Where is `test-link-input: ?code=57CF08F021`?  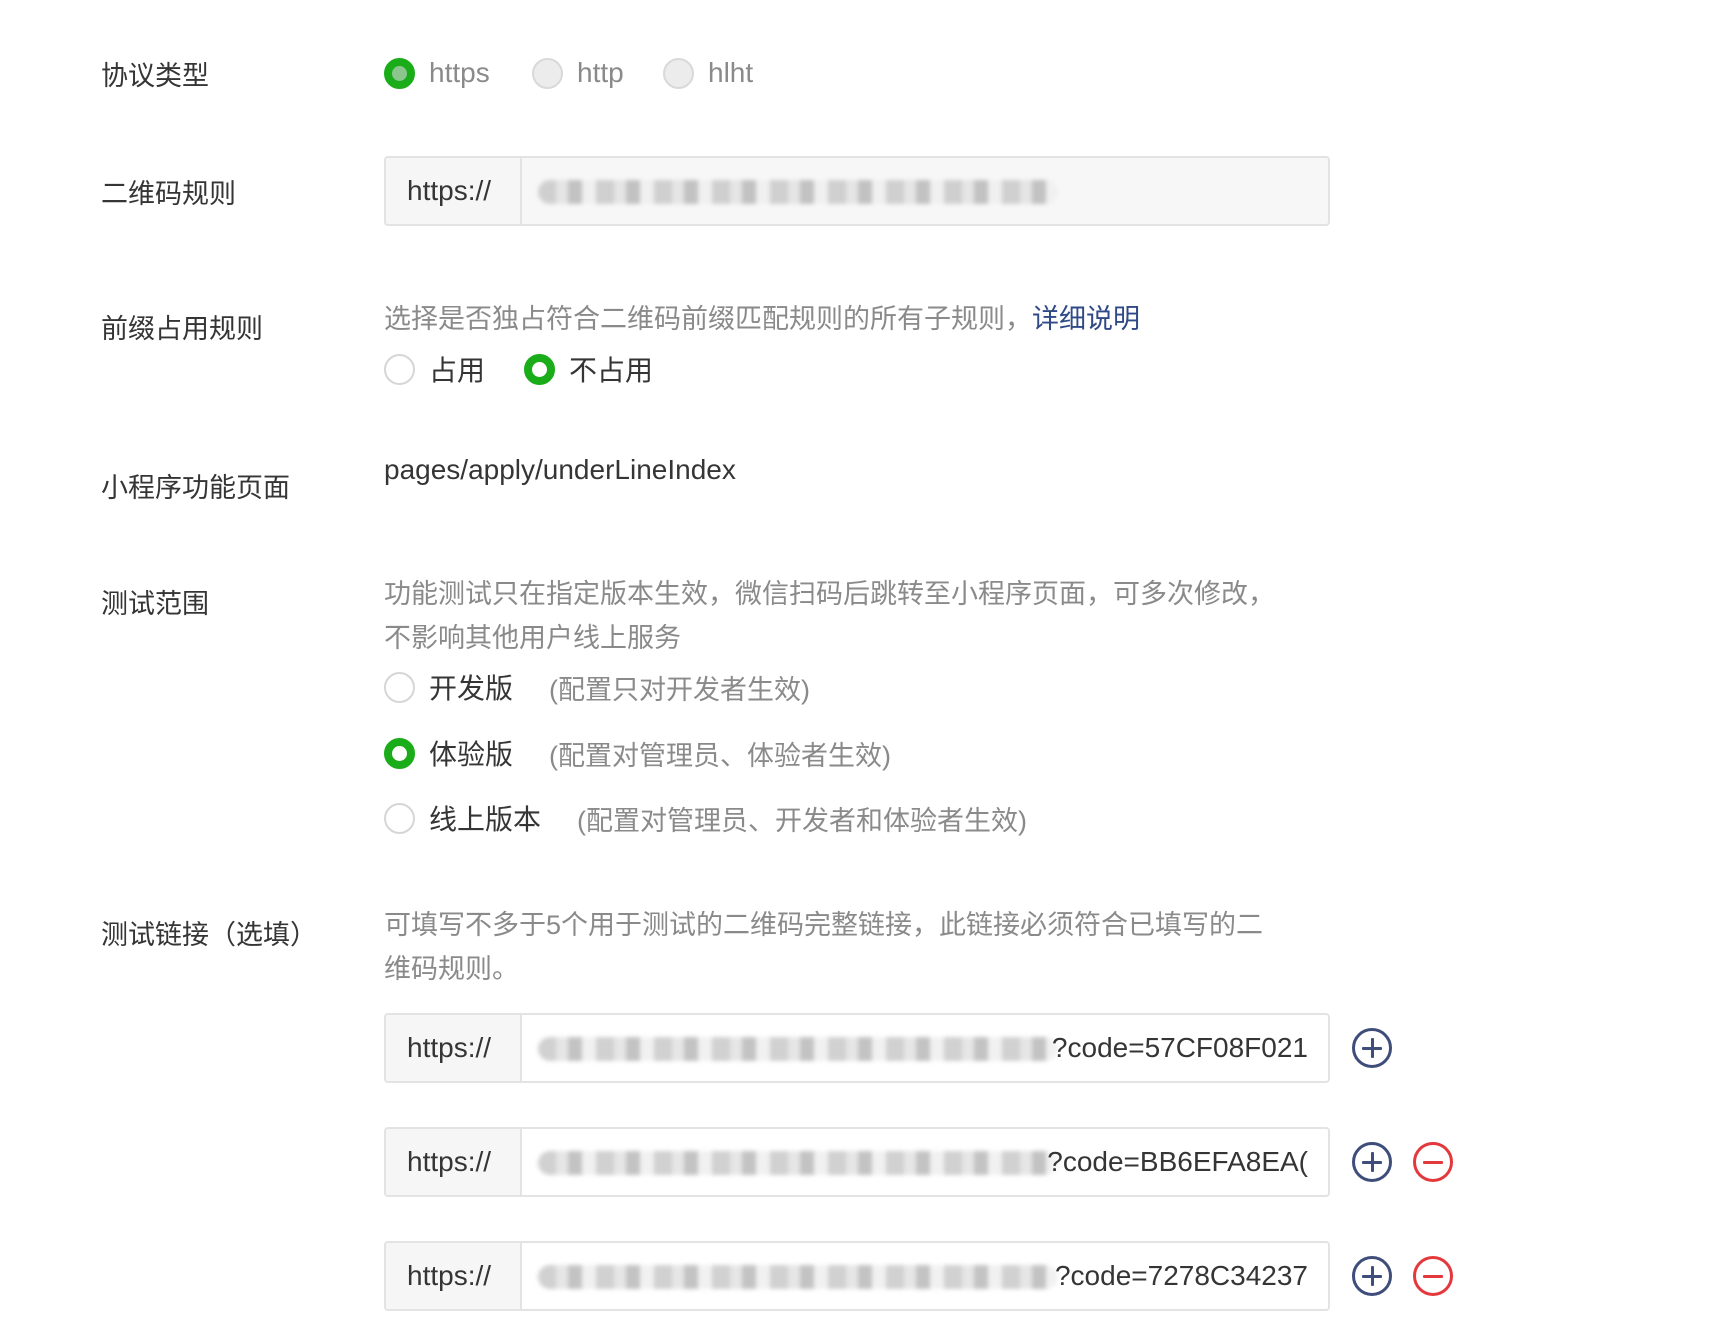 test-link-input: ?code=57CF08F021 is located at coordinates (925, 1048).